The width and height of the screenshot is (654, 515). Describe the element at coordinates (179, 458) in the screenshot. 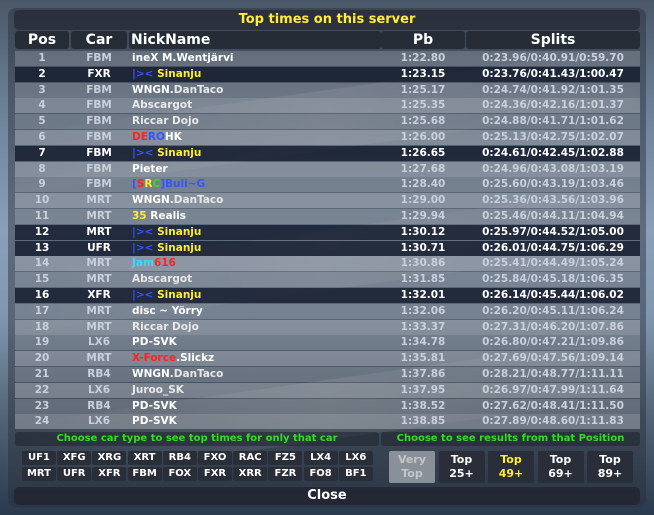

I see `car-button-rb4: RB4` at that location.